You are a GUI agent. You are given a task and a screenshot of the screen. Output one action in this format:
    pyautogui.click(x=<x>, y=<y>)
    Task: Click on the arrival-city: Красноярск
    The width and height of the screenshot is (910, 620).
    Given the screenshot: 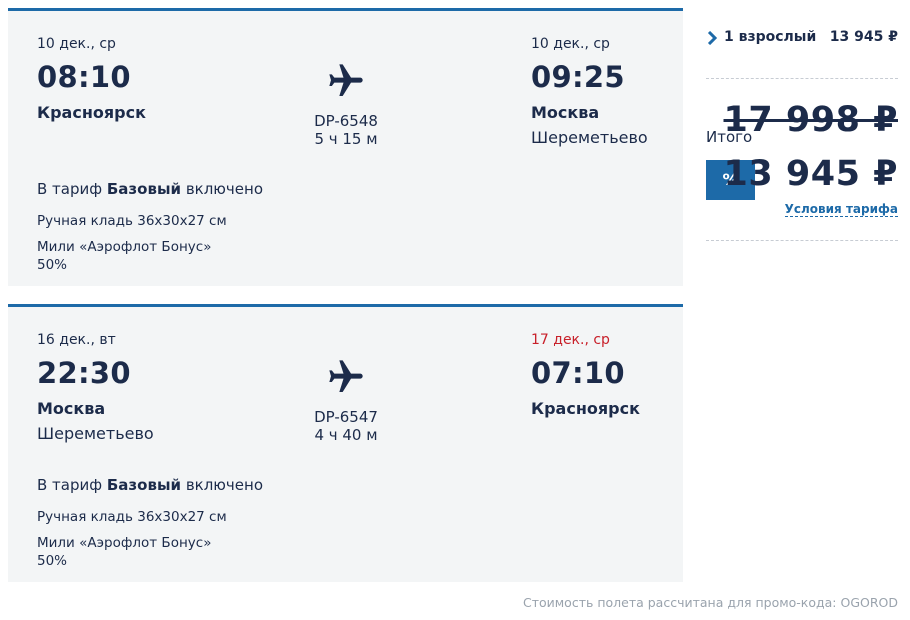 What is the action you would take?
    pyautogui.click(x=585, y=408)
    